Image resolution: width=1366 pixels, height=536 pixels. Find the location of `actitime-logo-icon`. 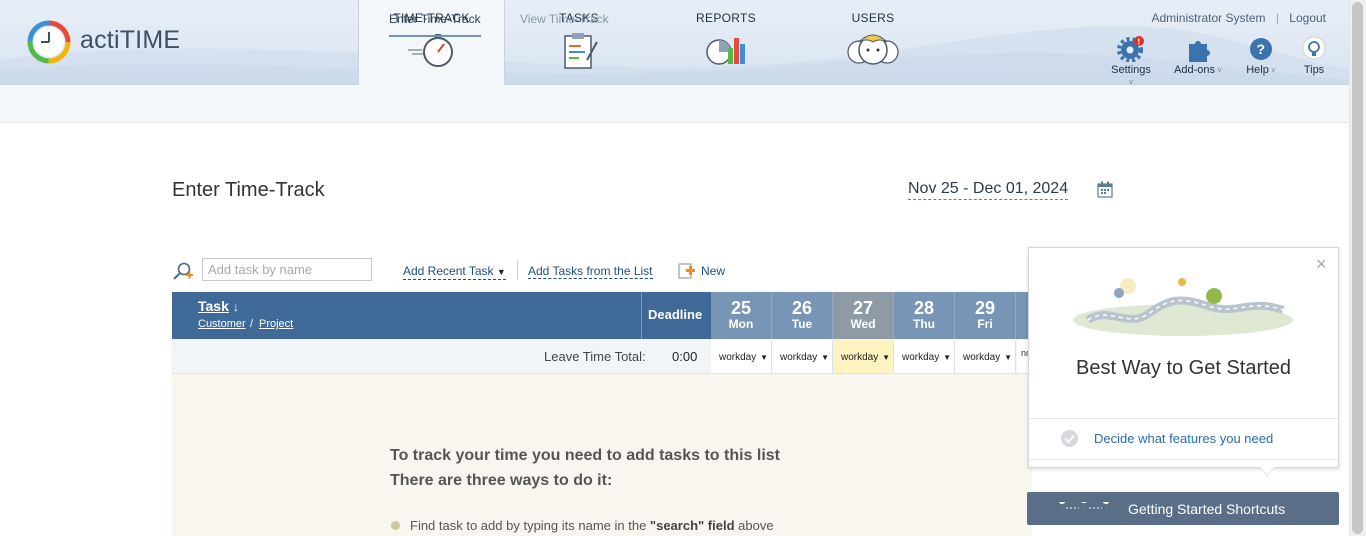

actitime-logo-icon is located at coordinates (49, 42).